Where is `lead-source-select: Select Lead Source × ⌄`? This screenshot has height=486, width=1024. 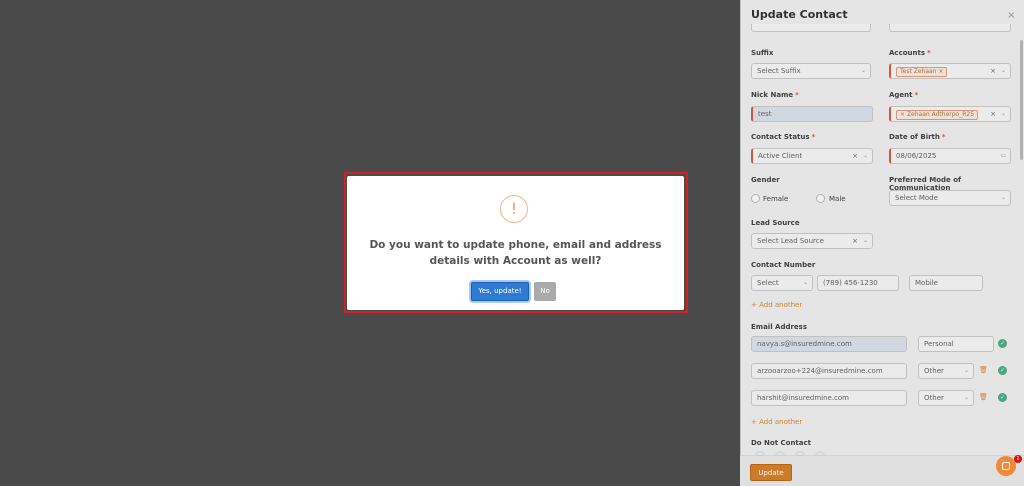 lead-source-select: Select Lead Source × ⌄ is located at coordinates (812, 241).